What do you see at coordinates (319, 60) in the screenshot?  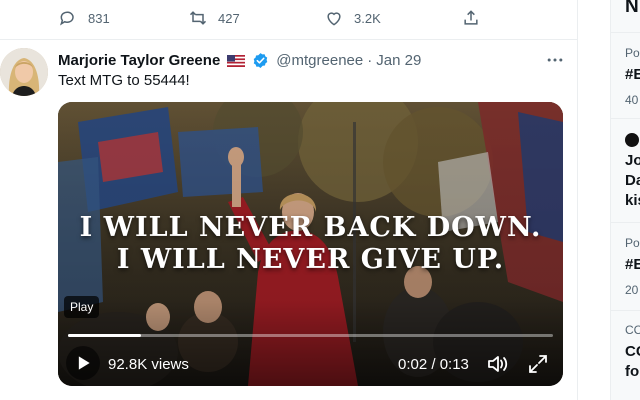 I see `author-handle: @mtgreenee` at bounding box center [319, 60].